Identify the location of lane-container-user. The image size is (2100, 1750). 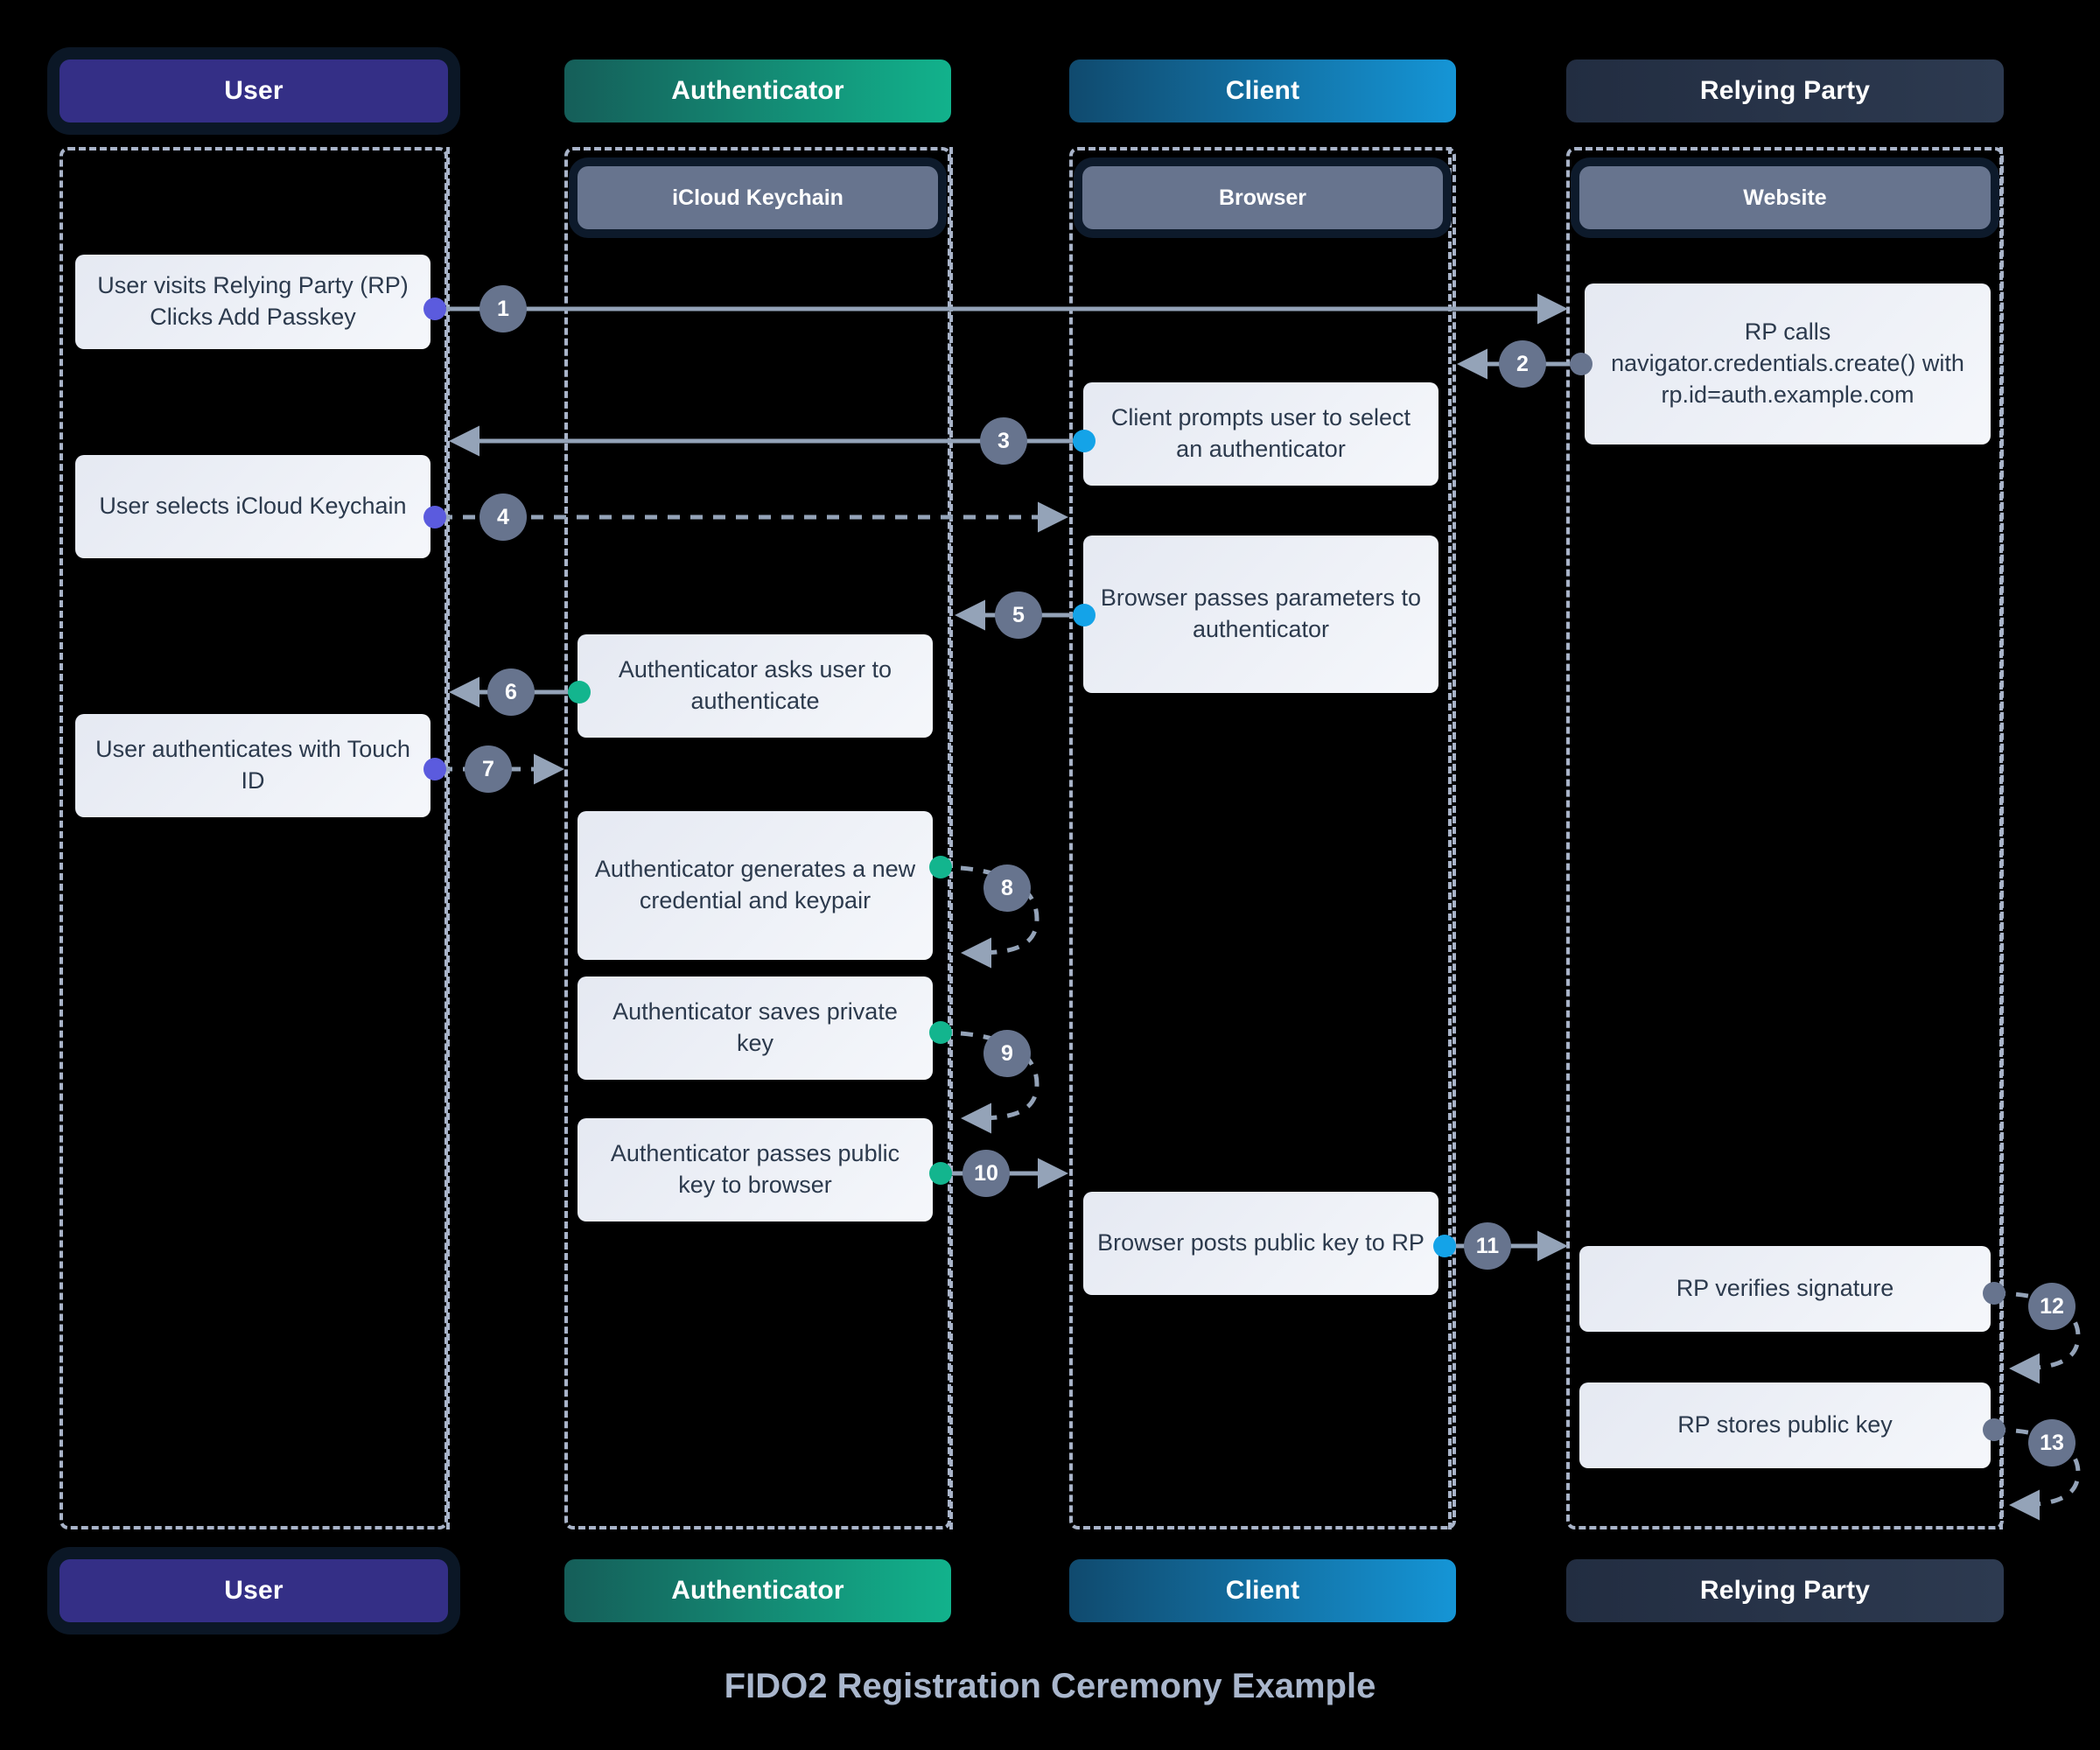
(254, 838).